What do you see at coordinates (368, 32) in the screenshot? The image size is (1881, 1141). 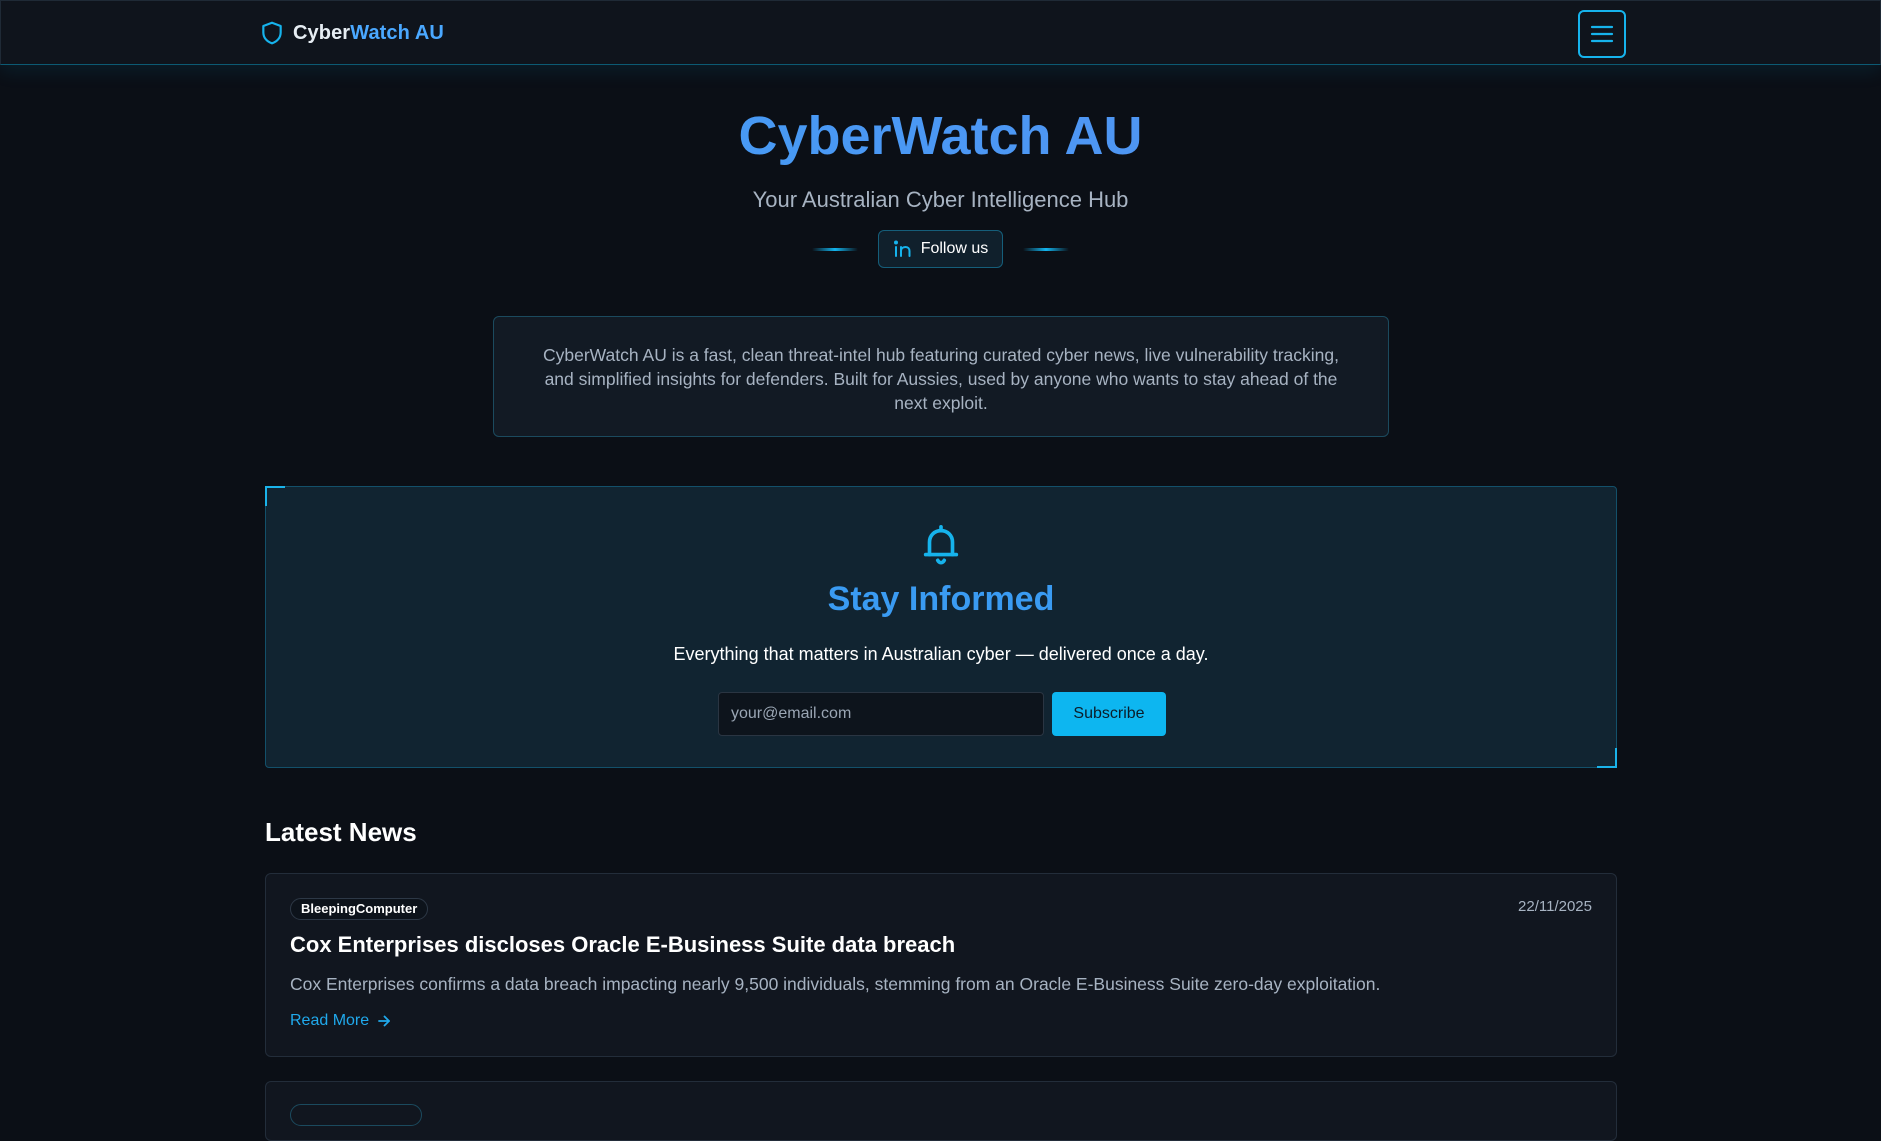 I see `brand-name: CyberWatch AU` at bounding box center [368, 32].